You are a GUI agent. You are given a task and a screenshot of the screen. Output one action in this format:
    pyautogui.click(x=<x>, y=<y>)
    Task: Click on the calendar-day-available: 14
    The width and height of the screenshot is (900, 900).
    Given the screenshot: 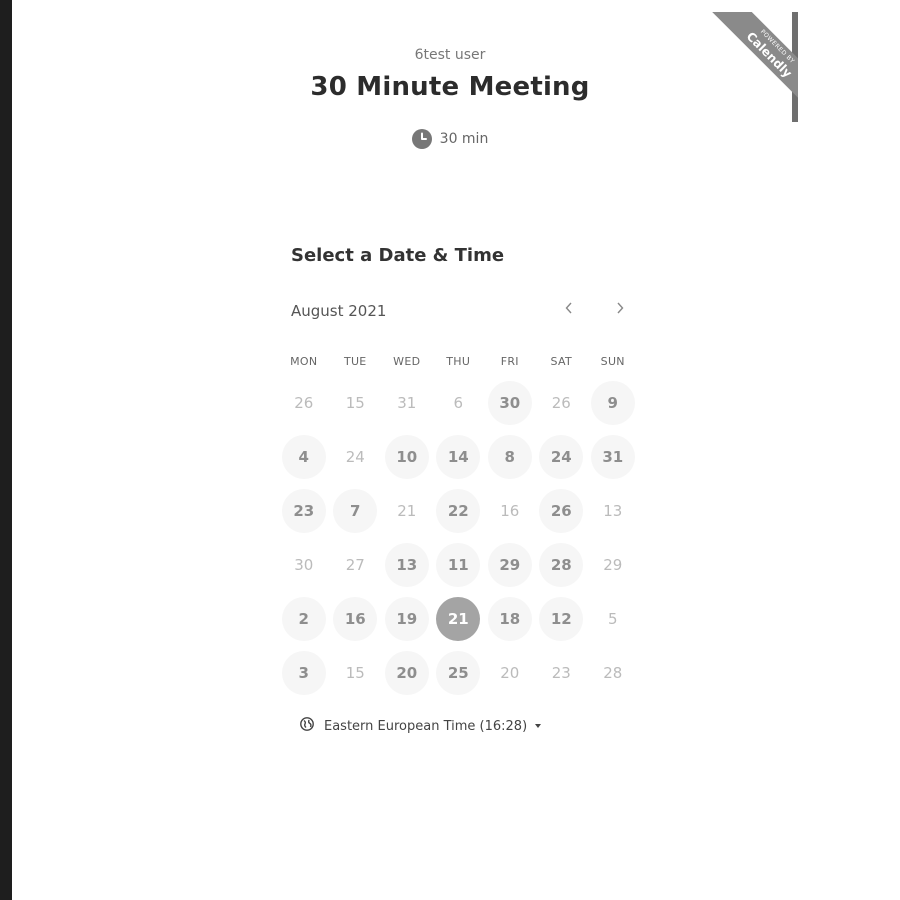 What is the action you would take?
    pyautogui.click(x=458, y=457)
    